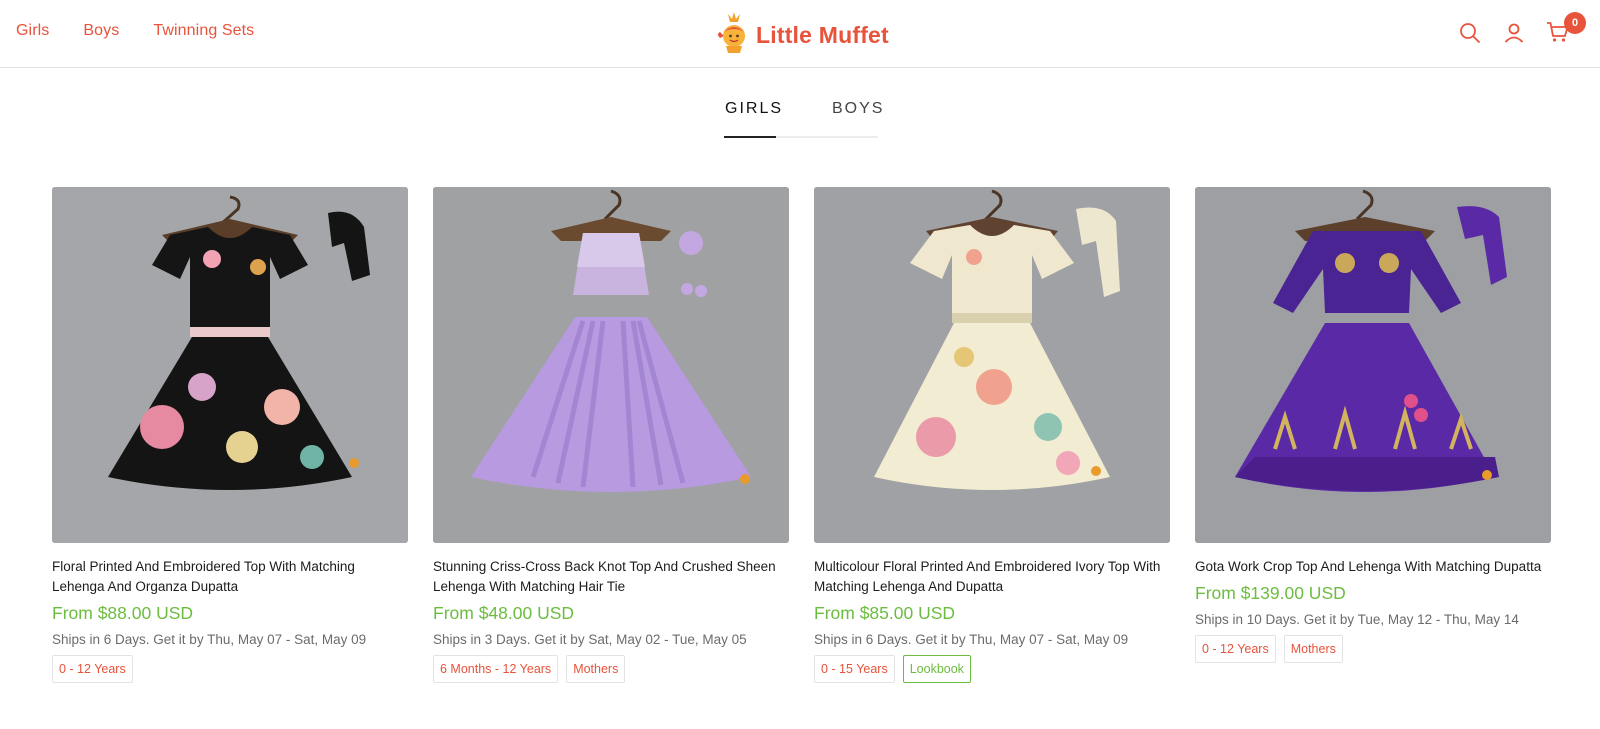 The width and height of the screenshot is (1600, 729). I want to click on age-tag: 0 - 15 Years, so click(854, 669).